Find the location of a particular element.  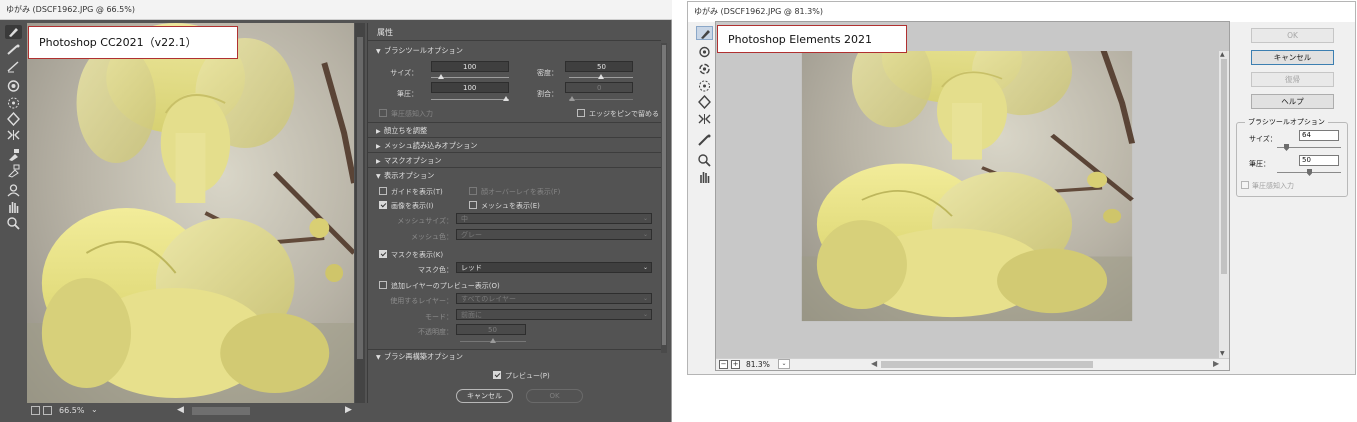

mode-select: 前面に ⌄ is located at coordinates (554, 314).